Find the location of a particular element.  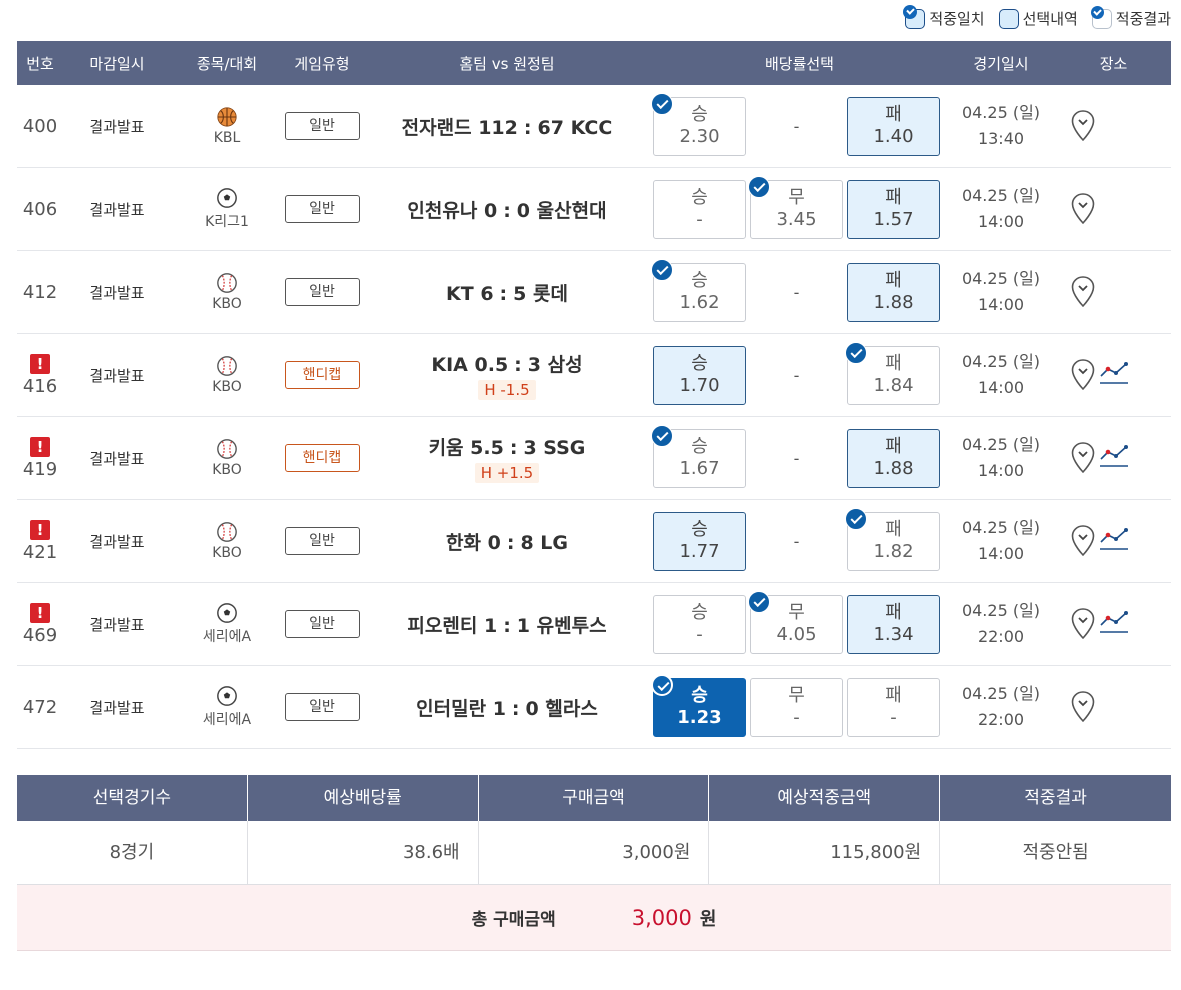

summary-expected: 115,800원 is located at coordinates (825, 852).